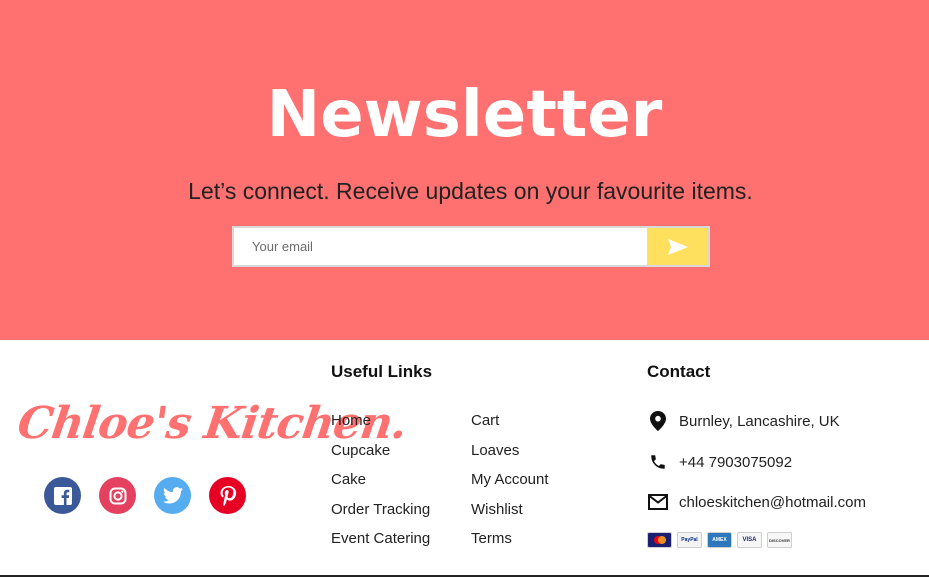 Image resolution: width=929 pixels, height=577 pixels. I want to click on newsletter-title: Newsletter, so click(464, 115).